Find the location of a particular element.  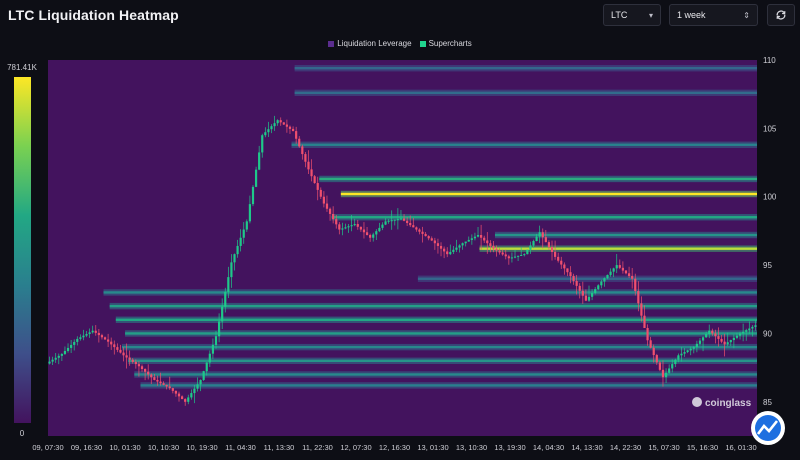

coinglass-logo-icon is located at coordinates (697, 402).